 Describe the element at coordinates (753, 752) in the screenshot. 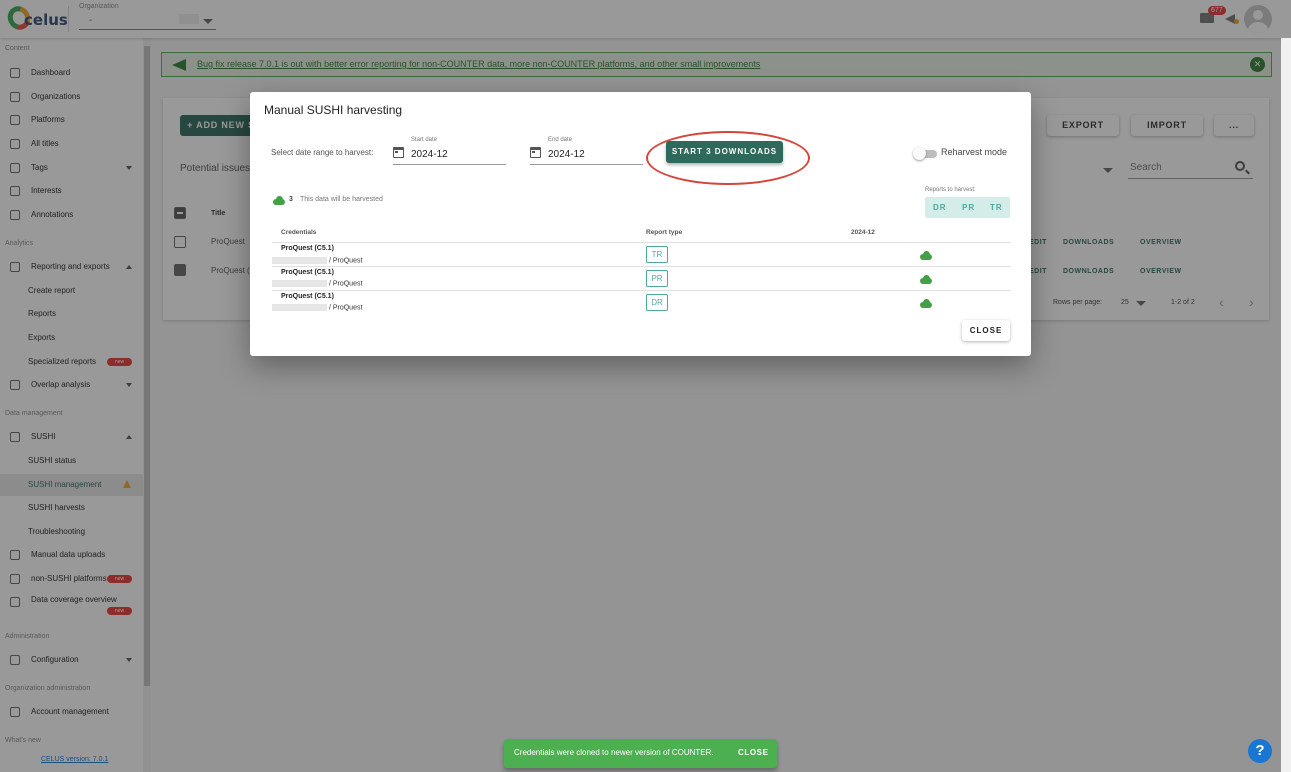

I see `snackbar-close-button: CLOSE` at that location.